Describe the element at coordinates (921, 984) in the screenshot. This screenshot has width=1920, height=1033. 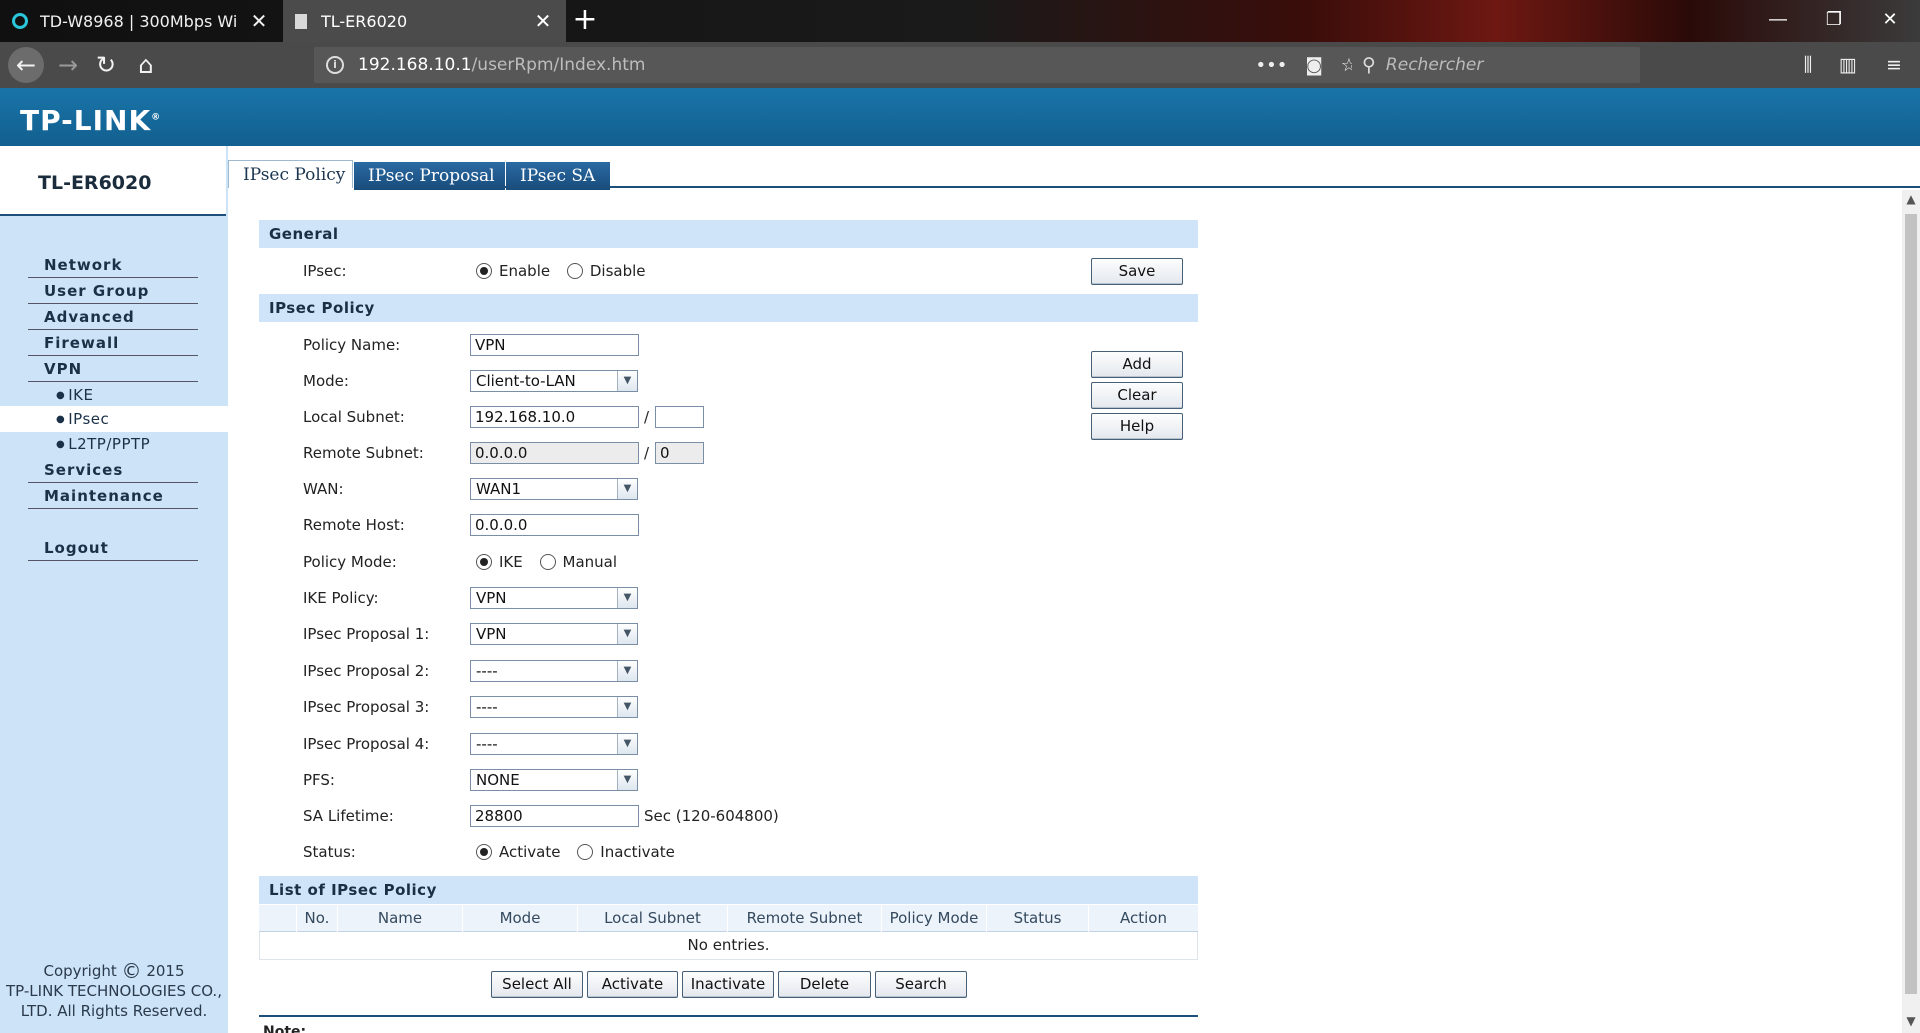
I see `search-button: Search` at that location.